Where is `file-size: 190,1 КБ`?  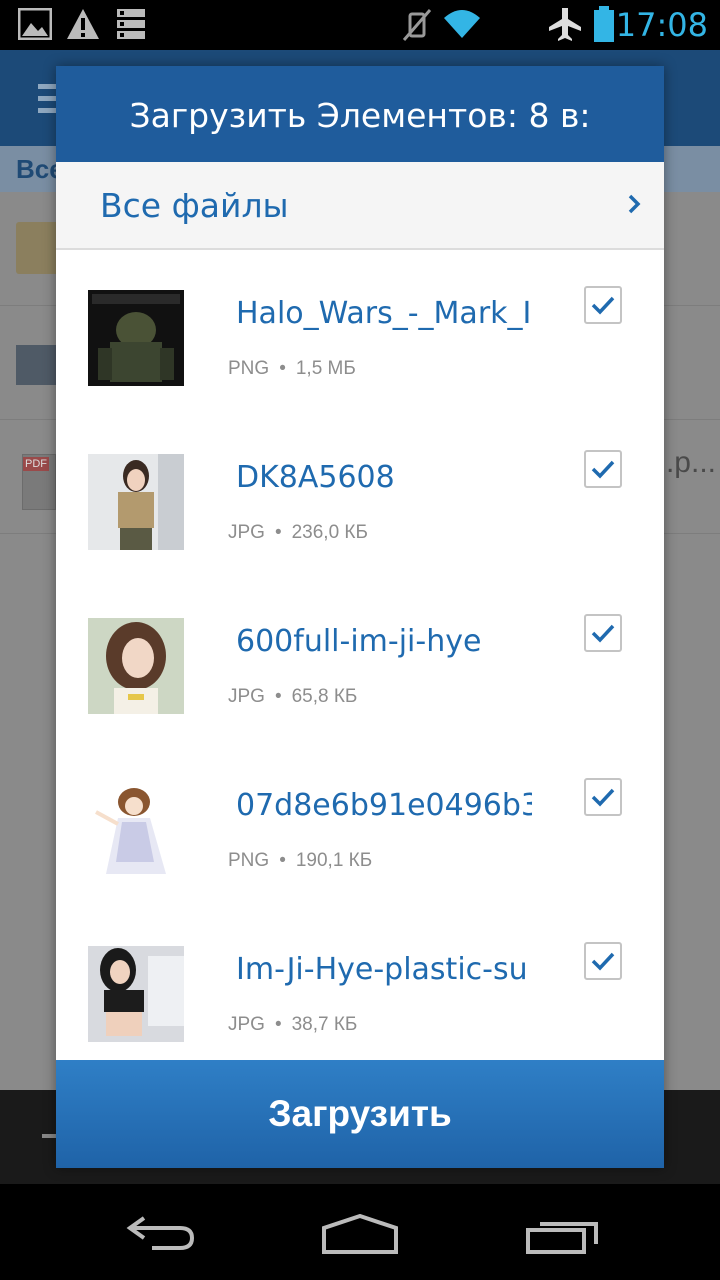
file-size: 190,1 КБ is located at coordinates (334, 860).